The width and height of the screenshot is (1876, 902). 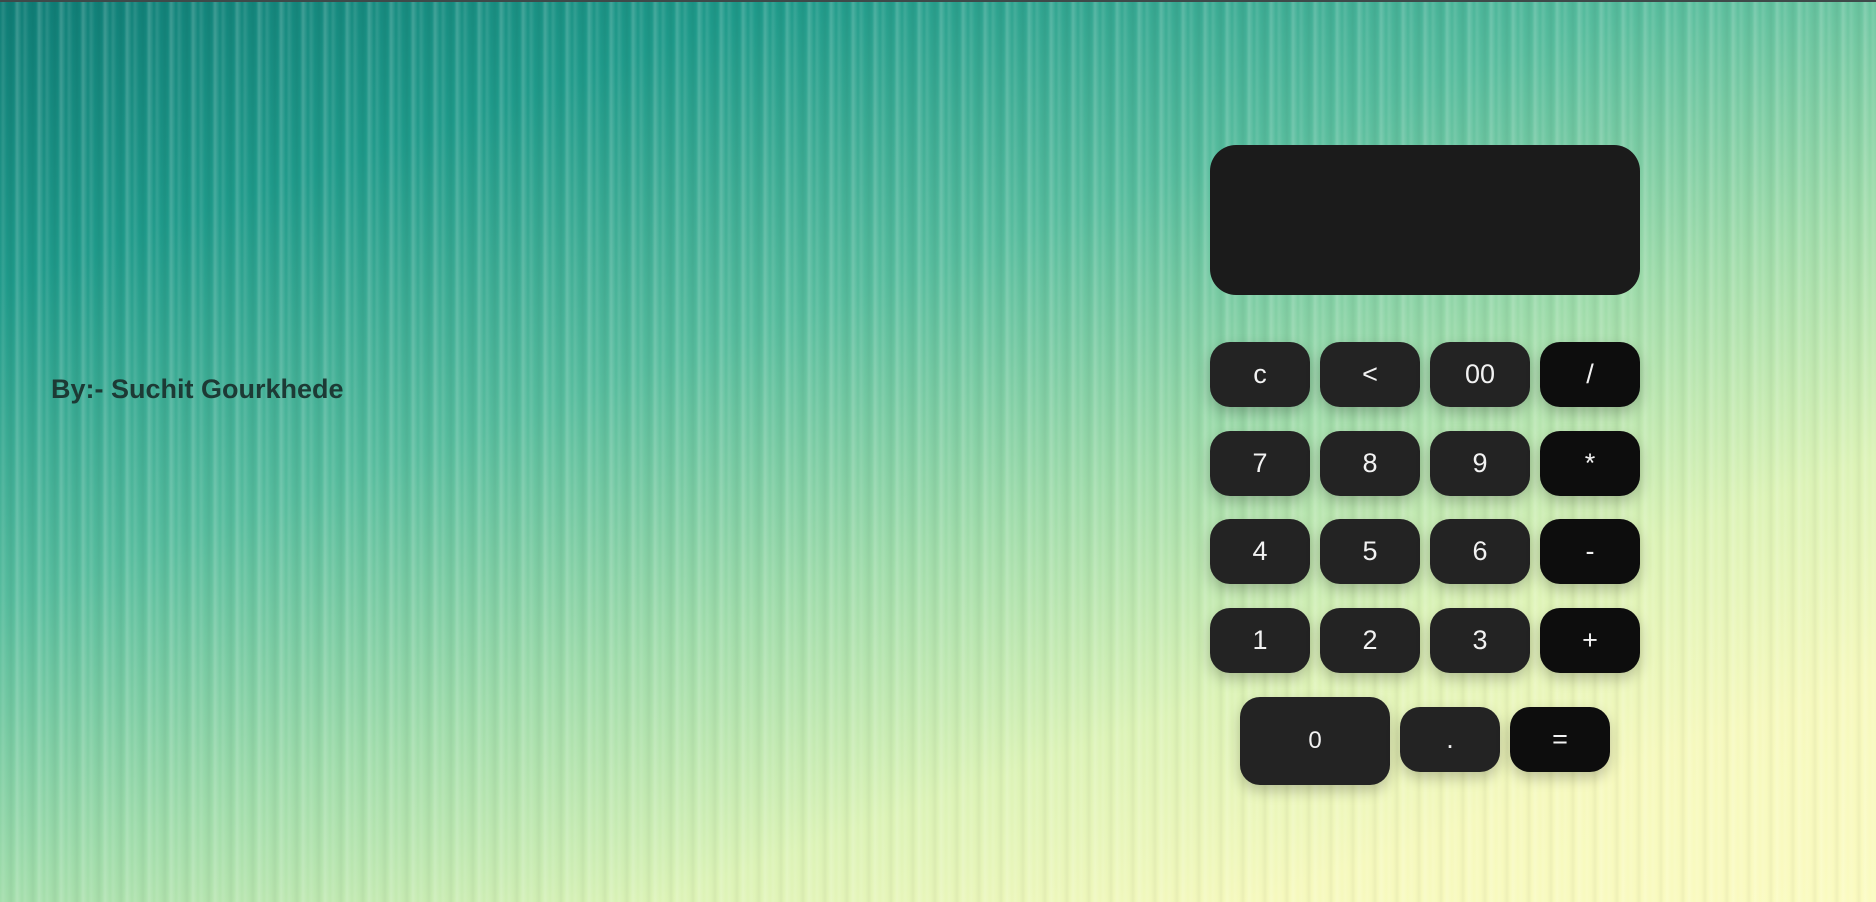 What do you see at coordinates (1260, 551) in the screenshot?
I see `digit-4-button: 4` at bounding box center [1260, 551].